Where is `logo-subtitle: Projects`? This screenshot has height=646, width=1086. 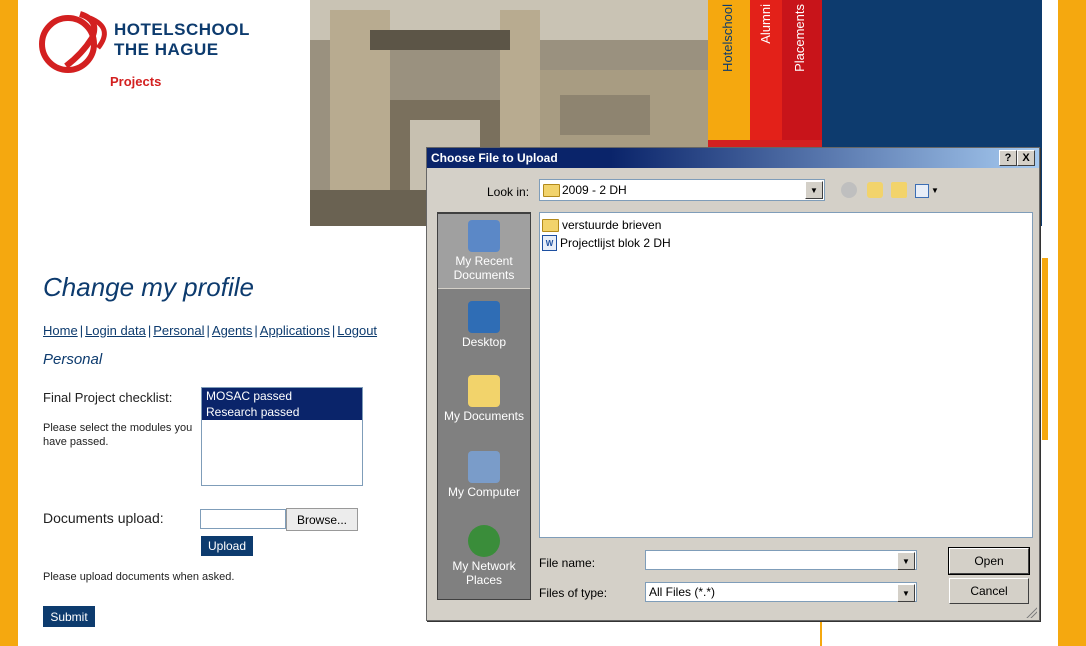
logo-subtitle: Projects is located at coordinates (136, 81).